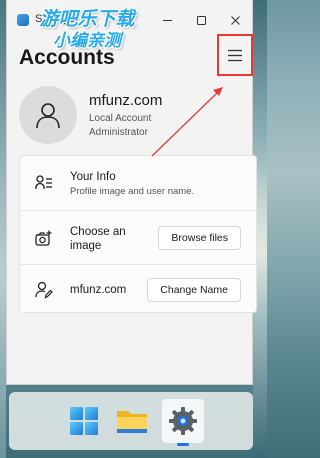 Image resolution: width=320 pixels, height=458 pixels. I want to click on person-list-icon, so click(44, 183).